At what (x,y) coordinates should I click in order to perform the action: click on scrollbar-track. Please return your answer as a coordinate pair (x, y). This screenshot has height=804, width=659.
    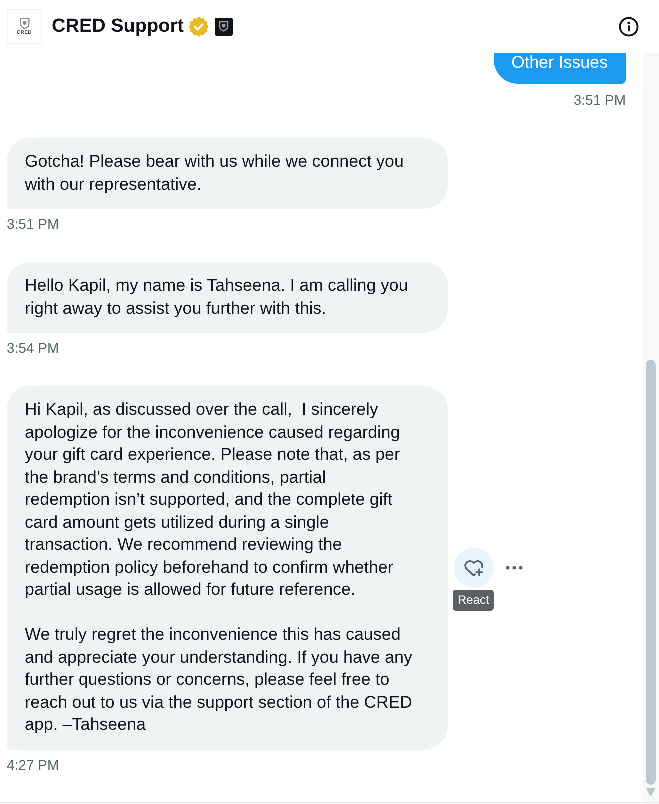
    Looking at the image, I should click on (651, 427).